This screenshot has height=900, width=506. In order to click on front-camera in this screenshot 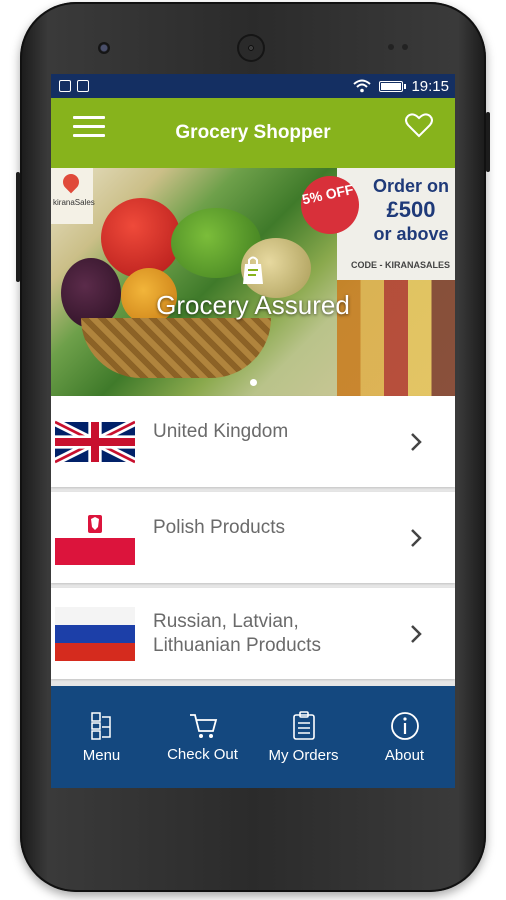, I will do `click(104, 48)`.